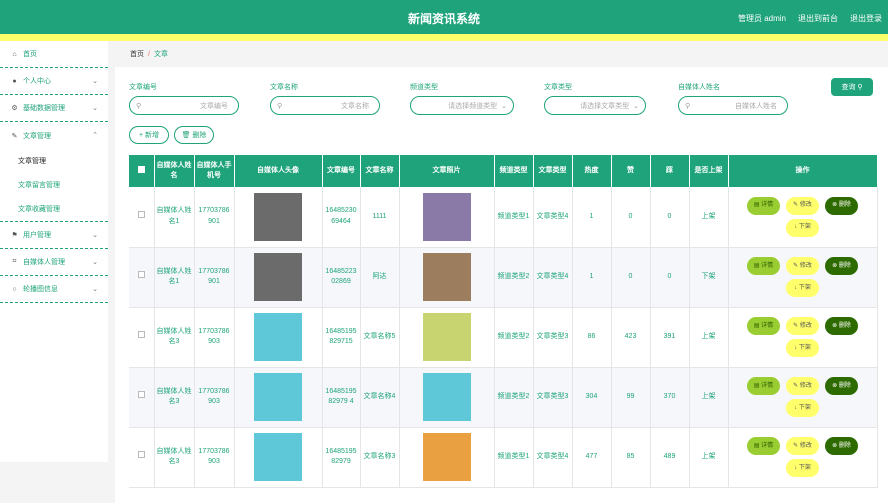 This screenshot has height=503, width=888. Describe the element at coordinates (866, 18) in the screenshot. I see `logout-link: 退出登录` at that location.